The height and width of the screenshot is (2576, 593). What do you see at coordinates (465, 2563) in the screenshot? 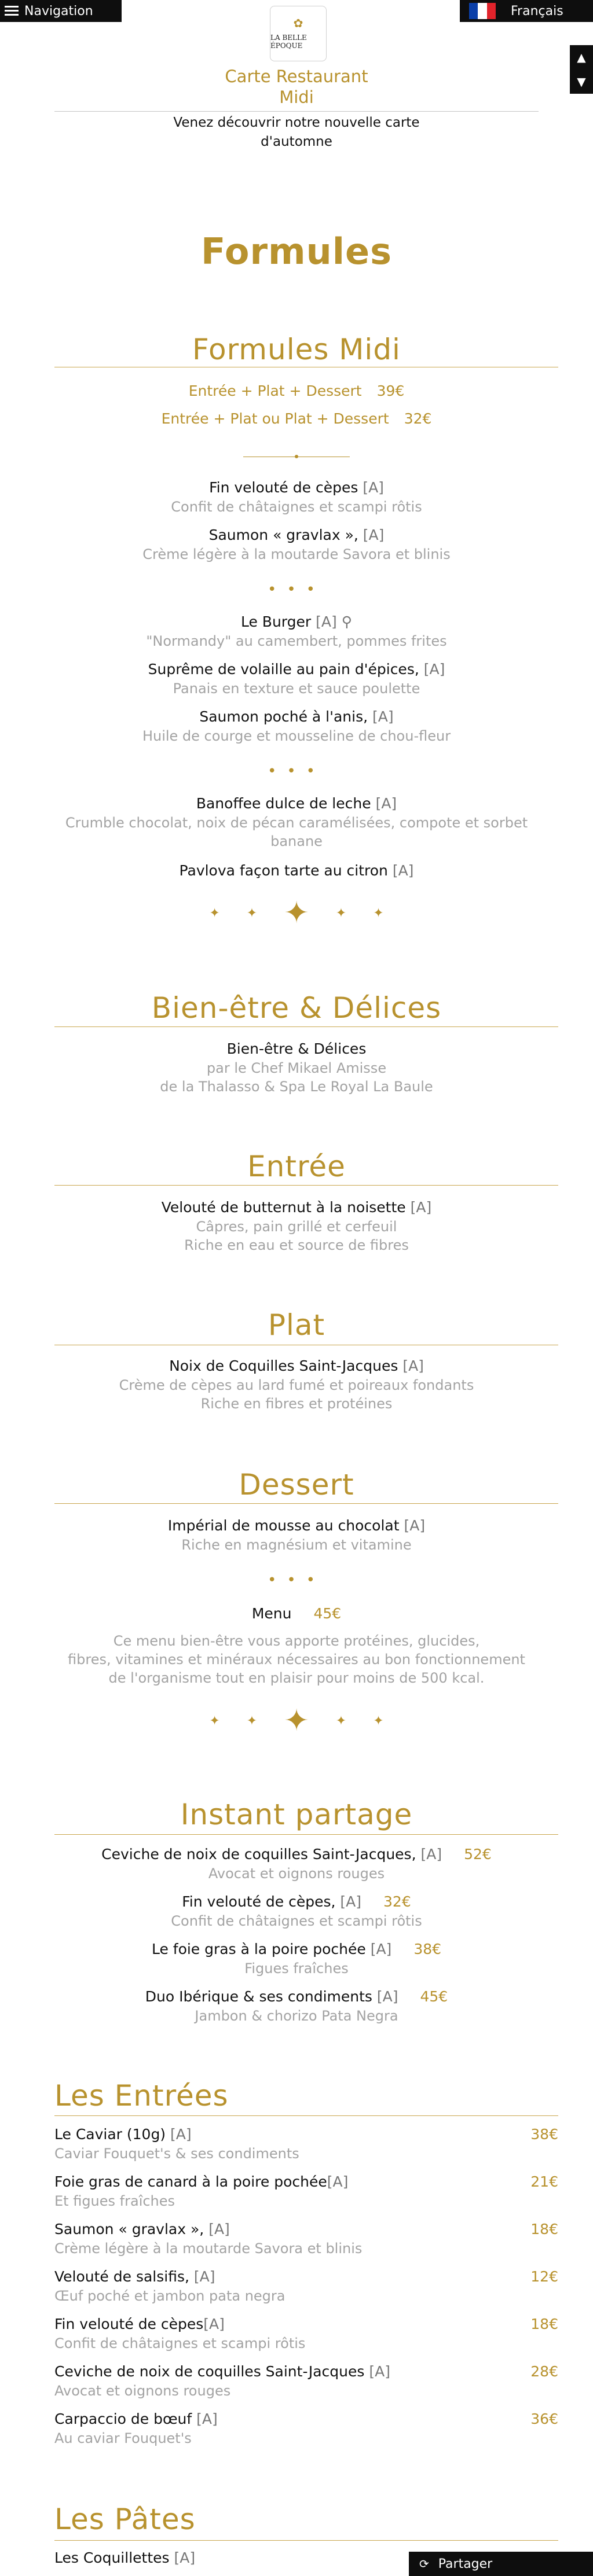
I see `share-label: Partager` at bounding box center [465, 2563].